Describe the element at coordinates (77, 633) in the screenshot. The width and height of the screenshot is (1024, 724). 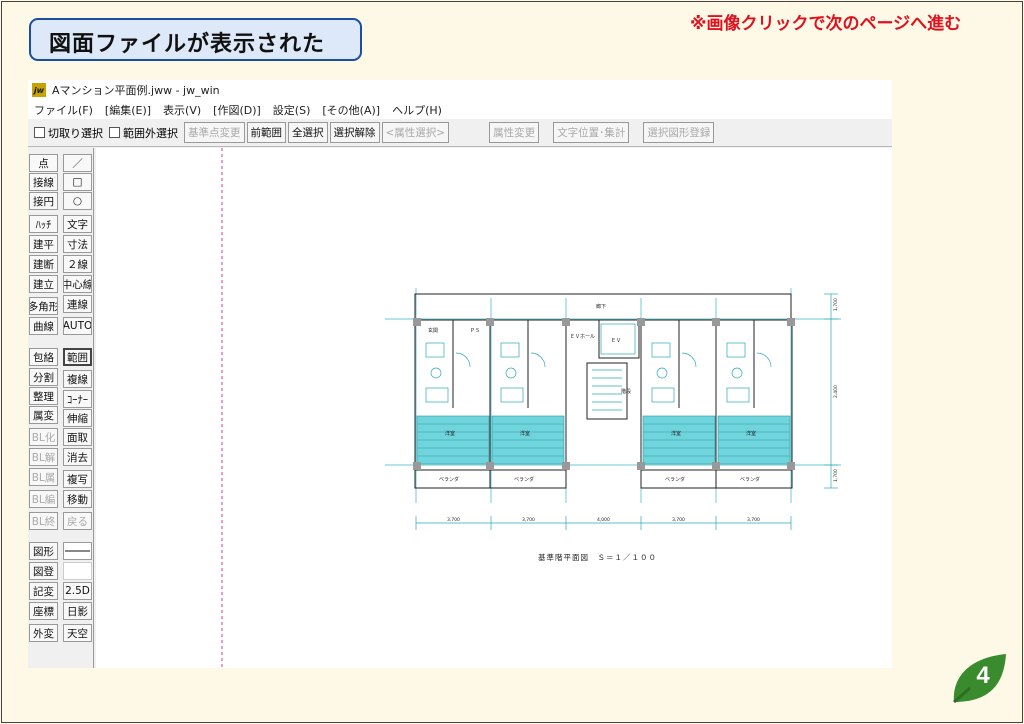
I see `tool-sky: 天空` at that location.